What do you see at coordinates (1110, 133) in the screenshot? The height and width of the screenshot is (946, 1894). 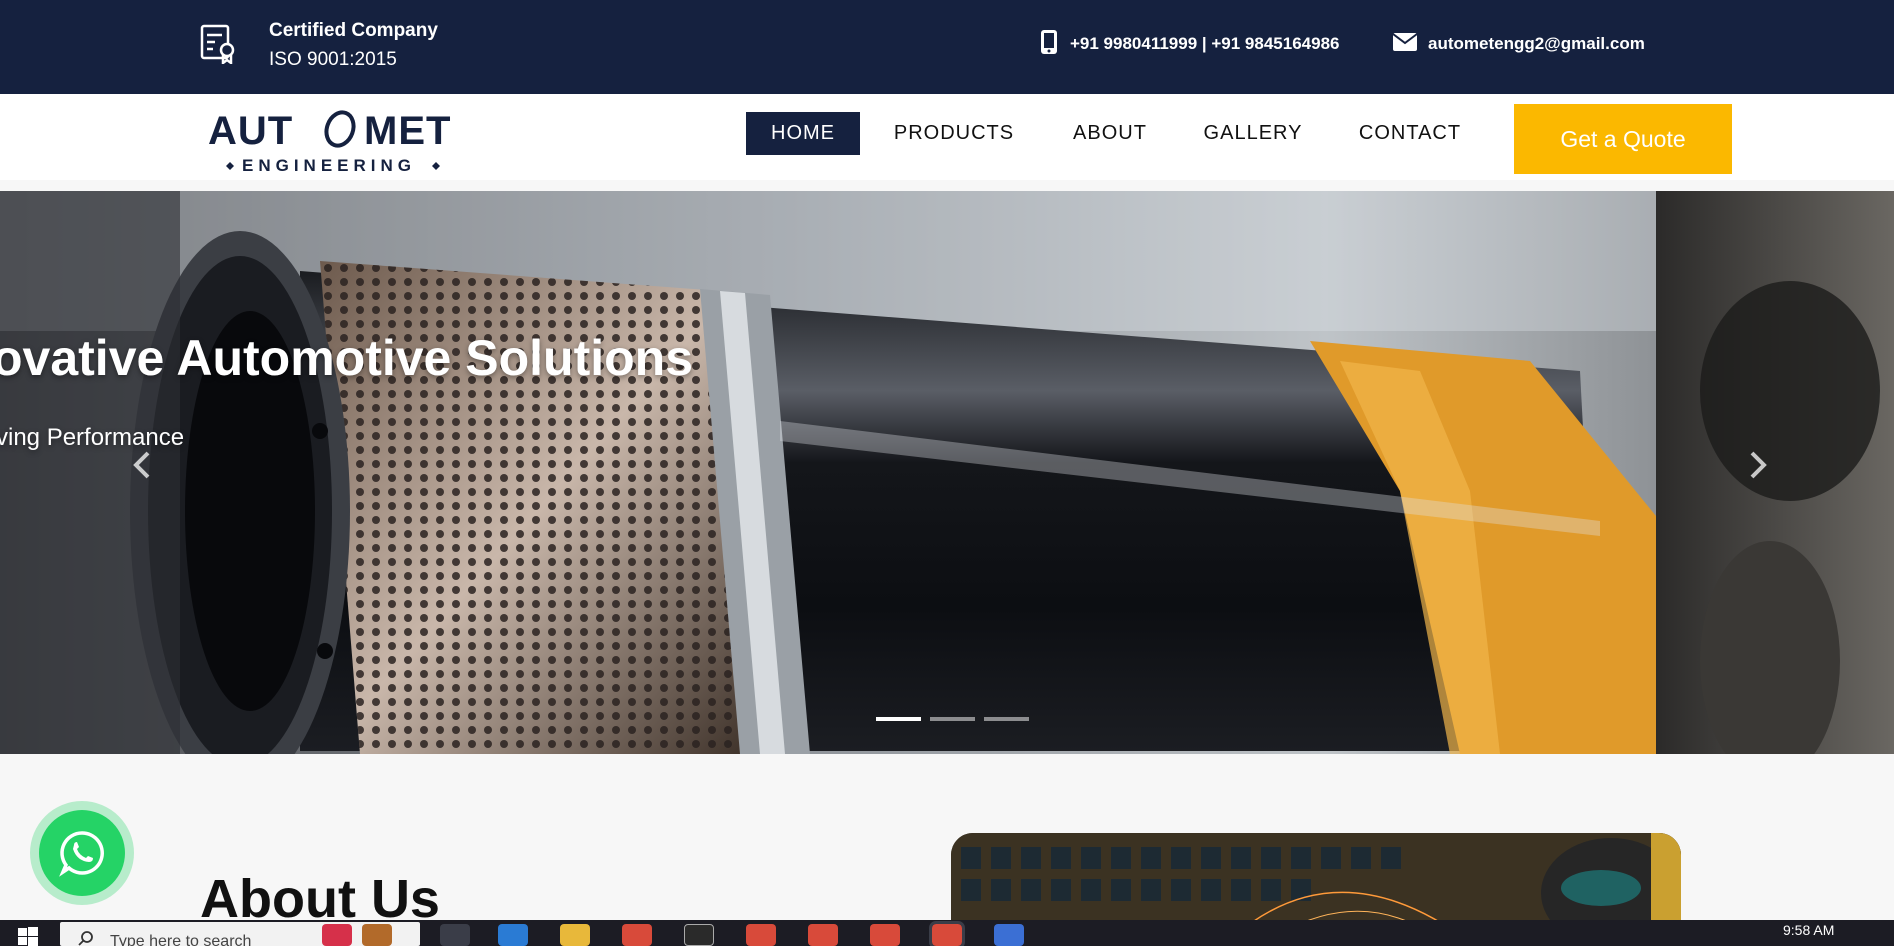 I see `nav-about: ABOUT` at bounding box center [1110, 133].